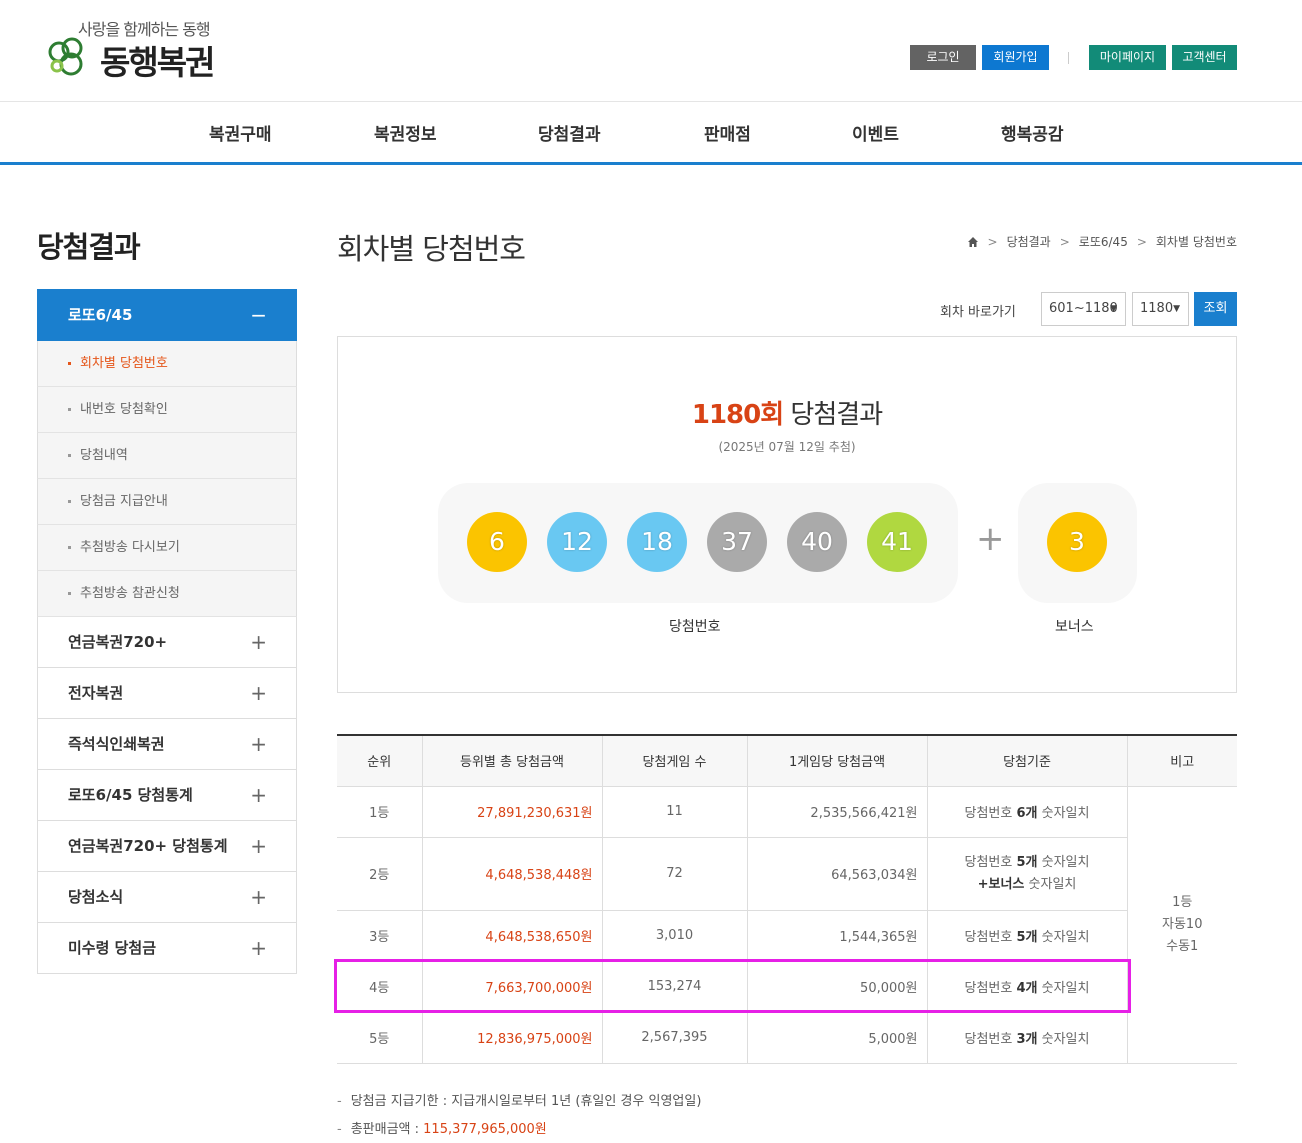 The height and width of the screenshot is (1143, 1302). What do you see at coordinates (1204, 57) in the screenshot?
I see `customer-center-button: 고객센터` at bounding box center [1204, 57].